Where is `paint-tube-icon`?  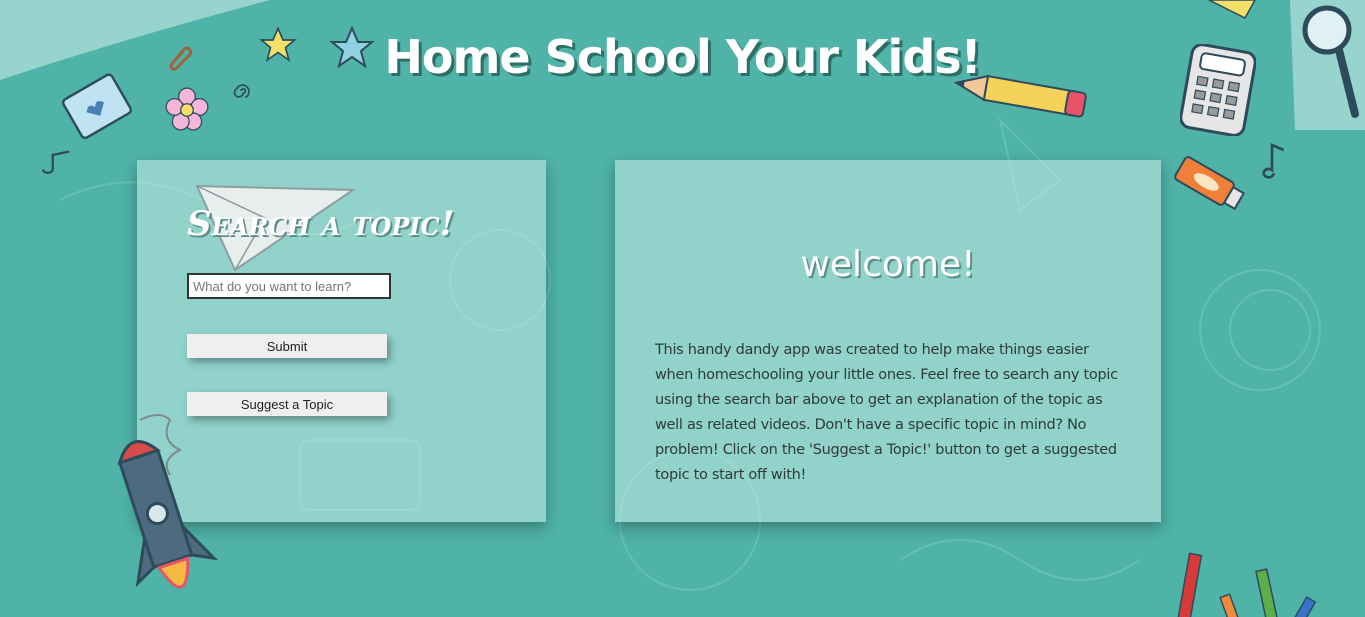
paint-tube-icon is located at coordinates (1210, 183).